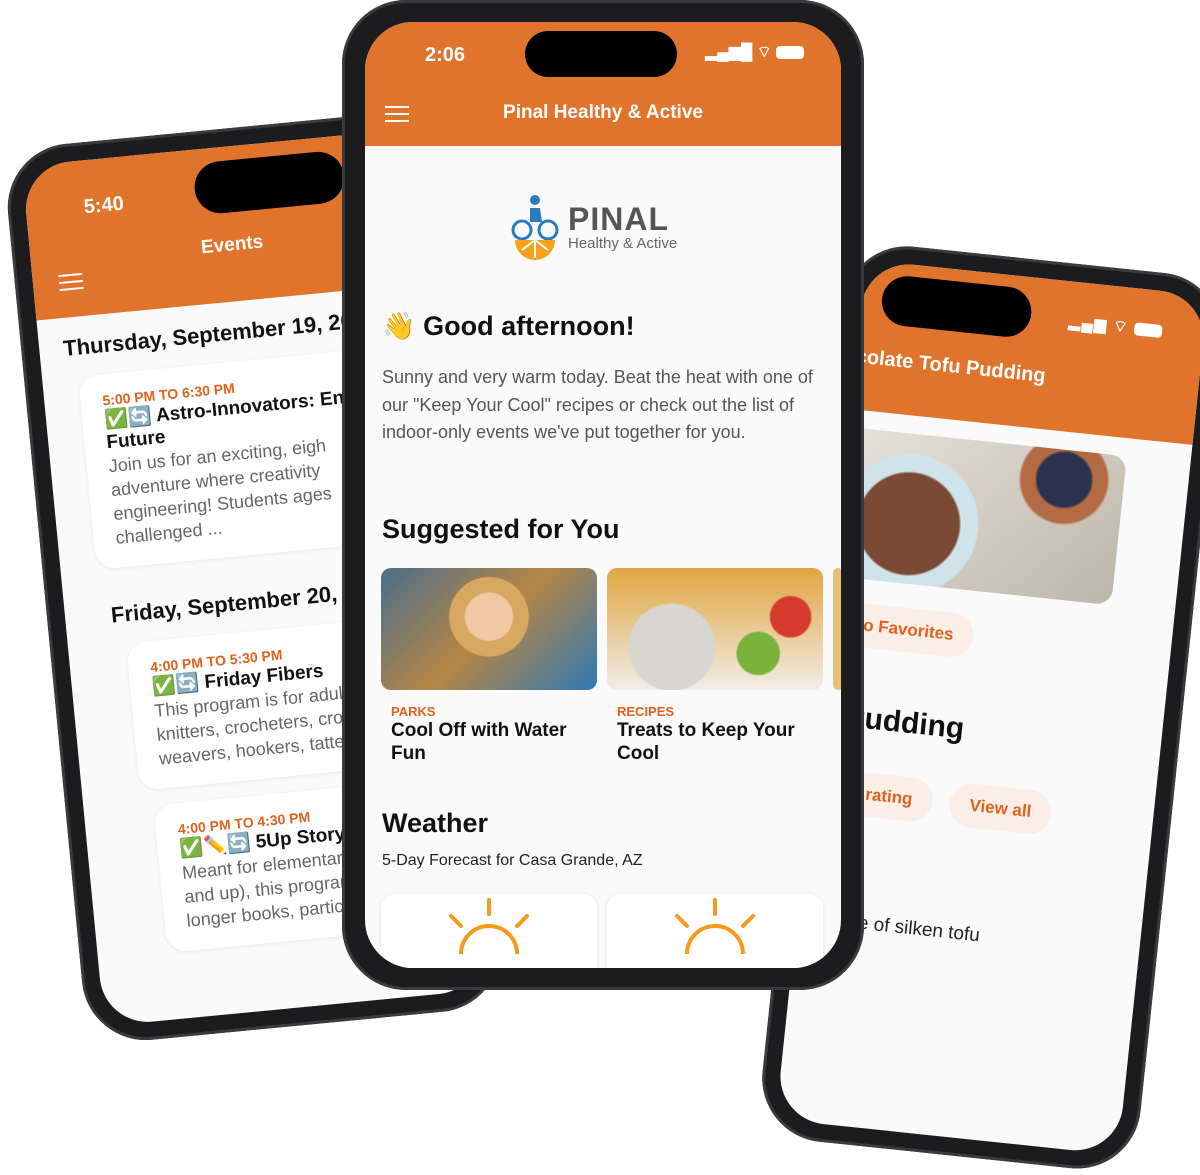 This screenshot has height=1175, width=1200. Describe the element at coordinates (950, 366) in the screenshot. I see `page-title: colate Tofu Pudding` at that location.